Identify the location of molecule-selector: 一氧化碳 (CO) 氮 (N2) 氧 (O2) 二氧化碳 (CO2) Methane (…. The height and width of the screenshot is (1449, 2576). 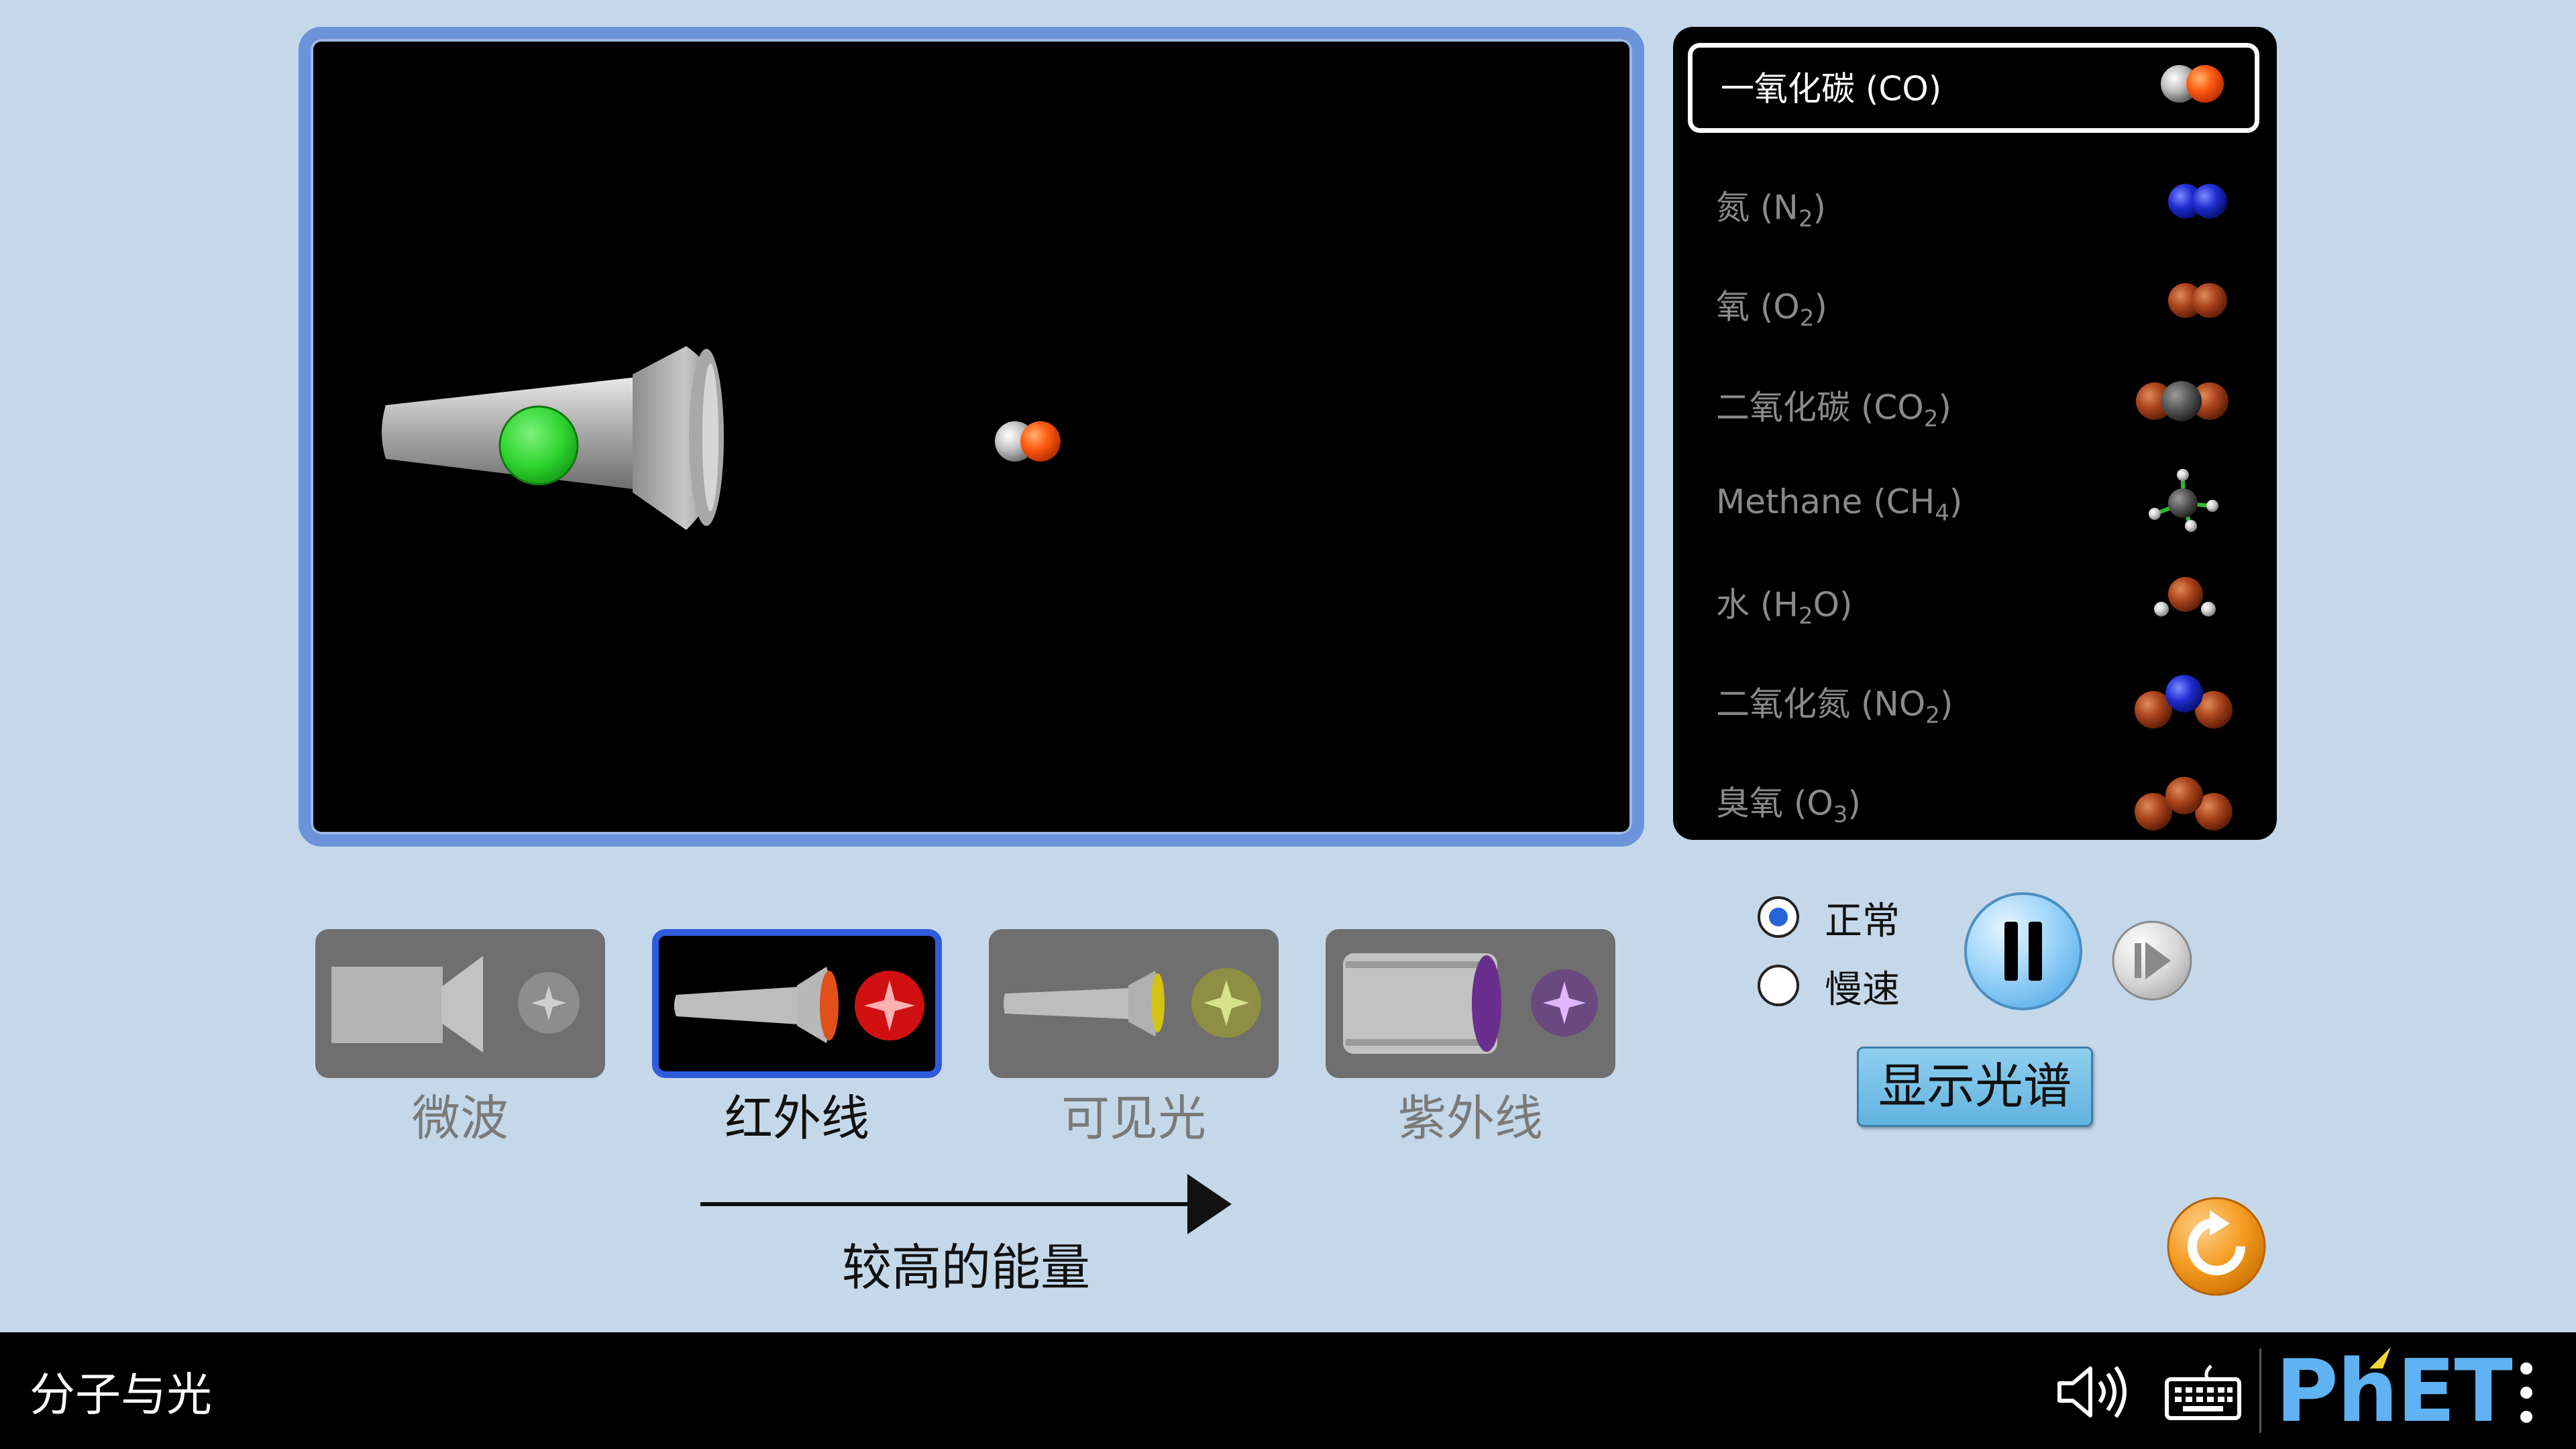
(1975, 433).